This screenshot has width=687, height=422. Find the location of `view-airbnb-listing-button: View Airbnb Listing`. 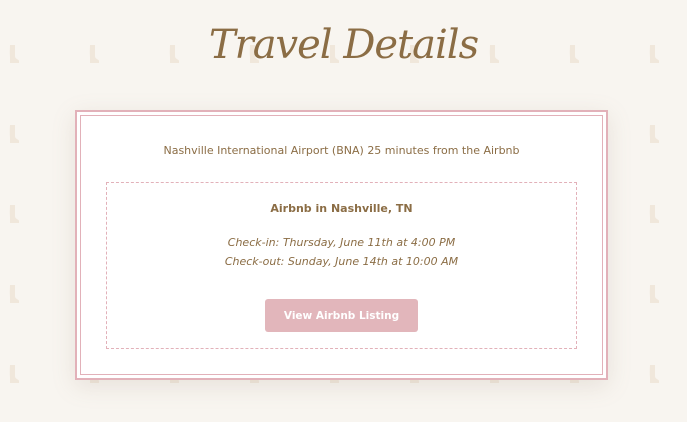

view-airbnb-listing-button: View Airbnb Listing is located at coordinates (341, 315).